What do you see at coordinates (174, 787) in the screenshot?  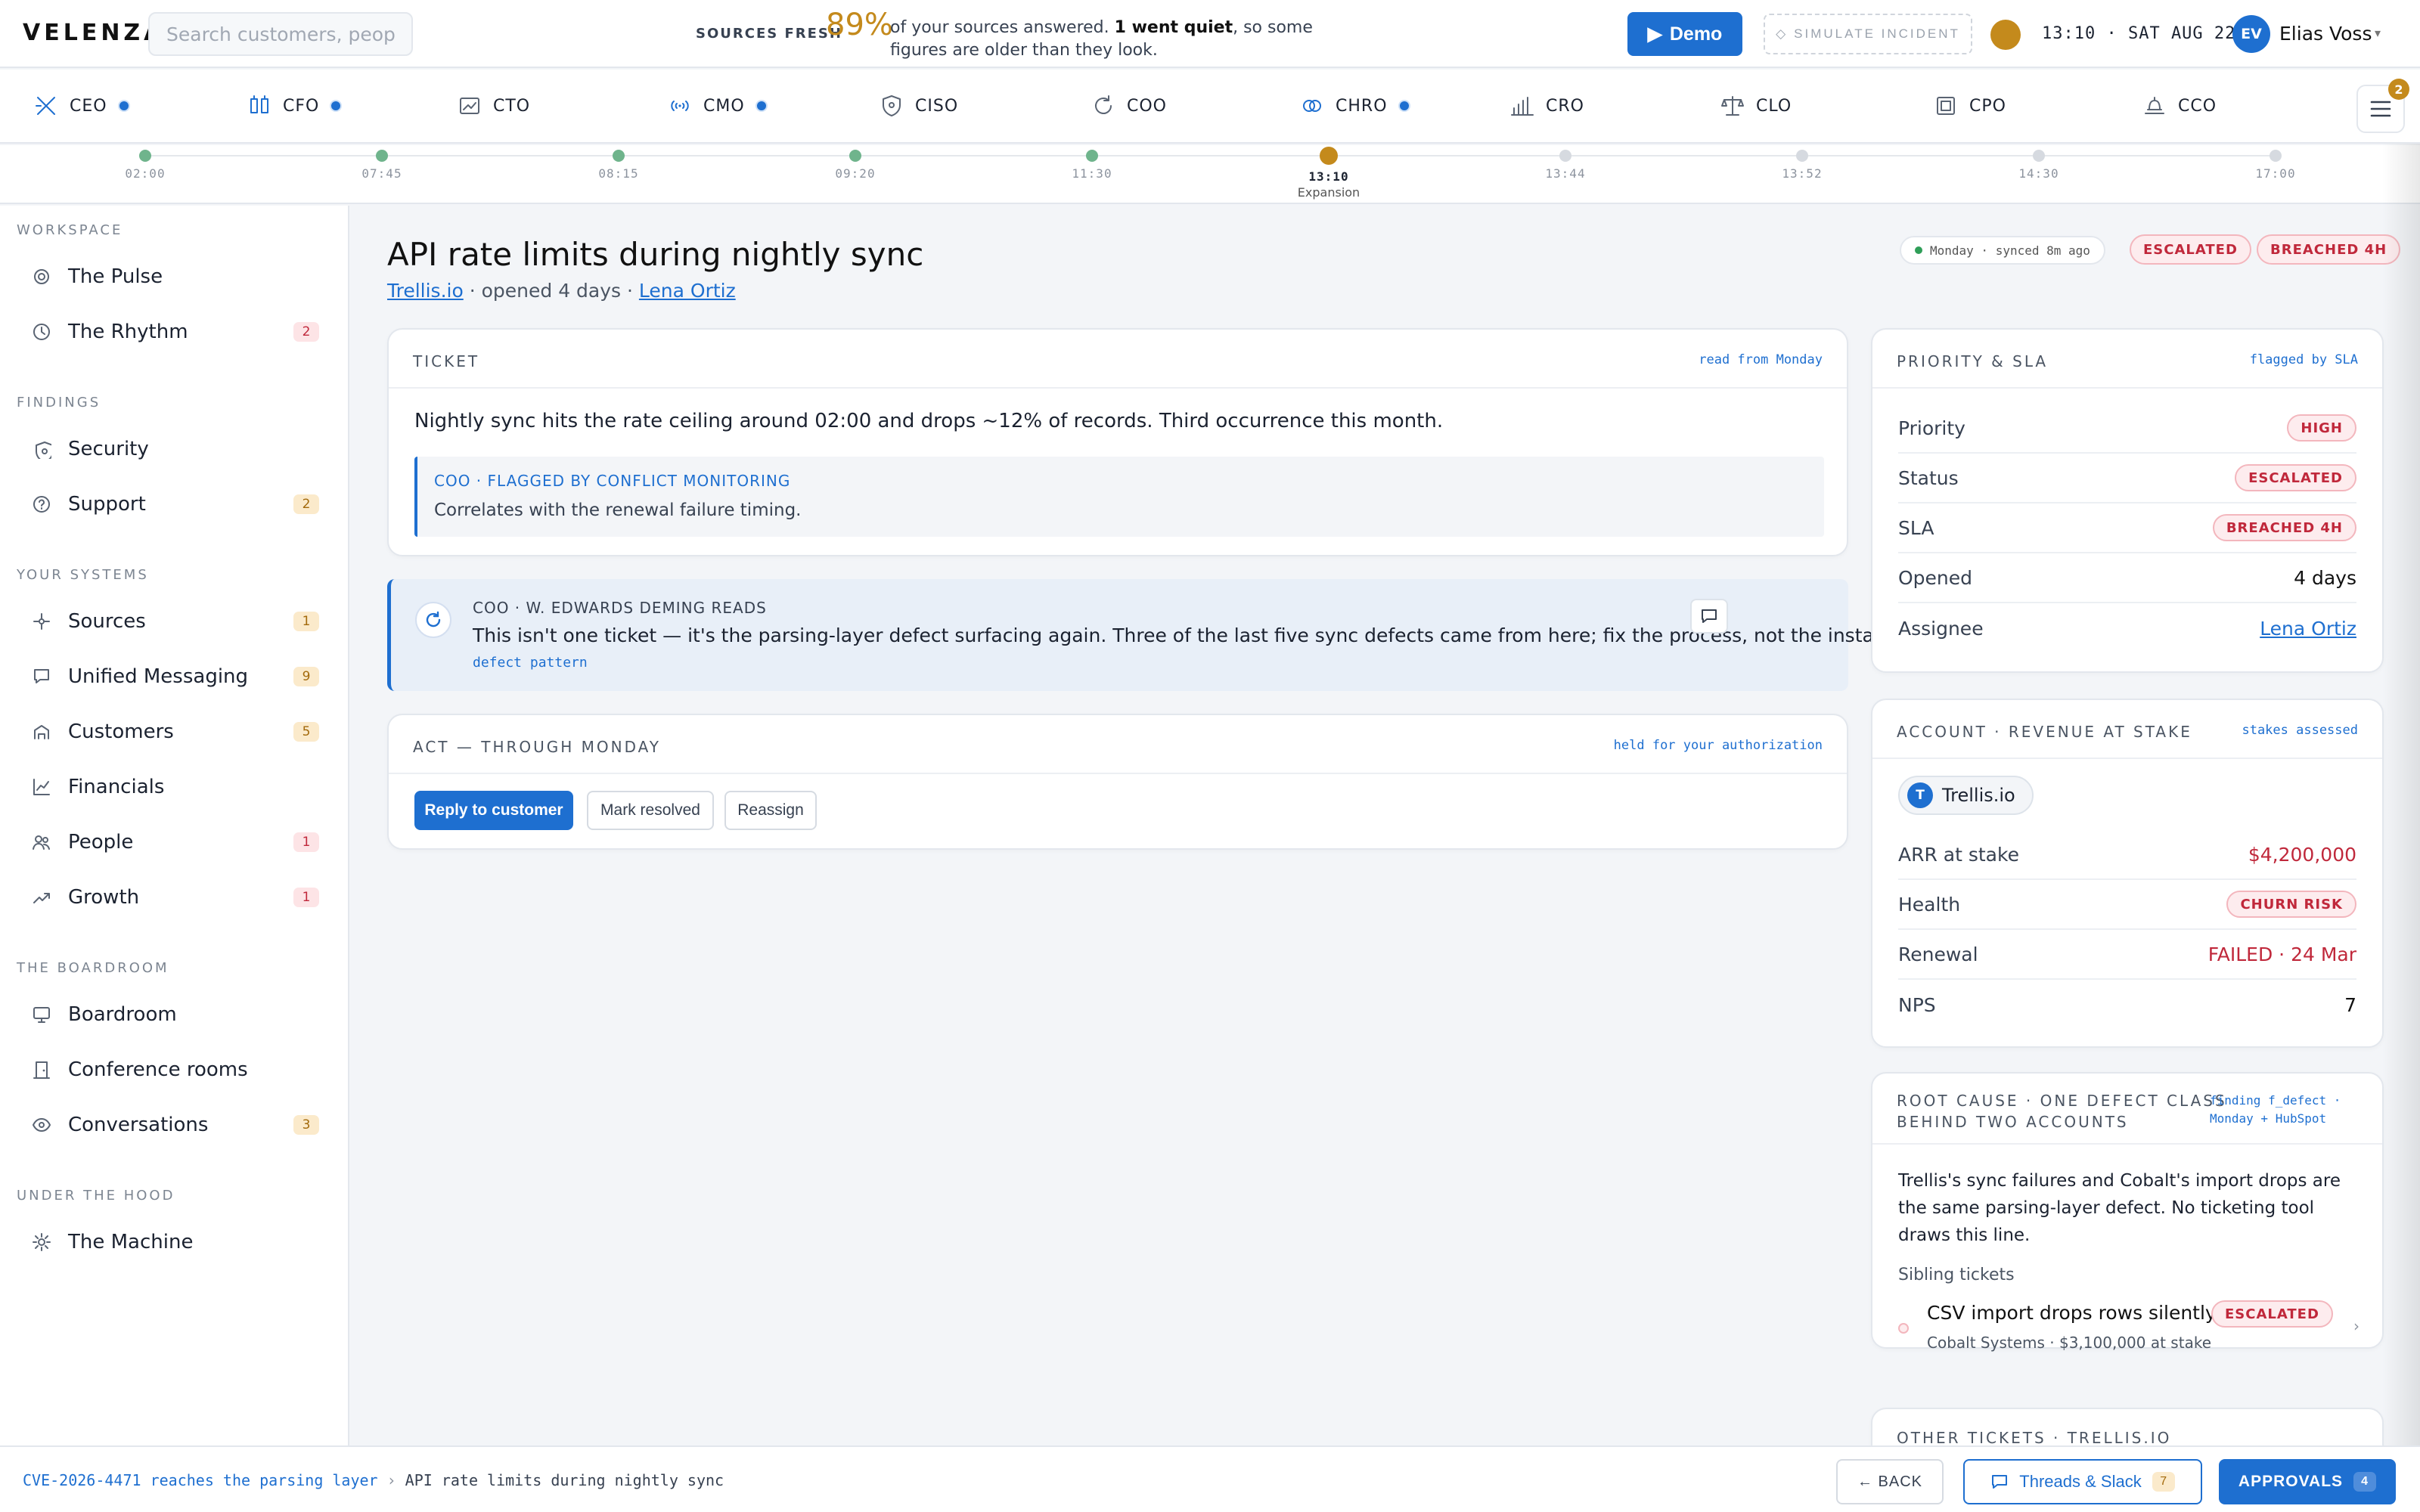 I see `sidebar-item-financials: Financials` at bounding box center [174, 787].